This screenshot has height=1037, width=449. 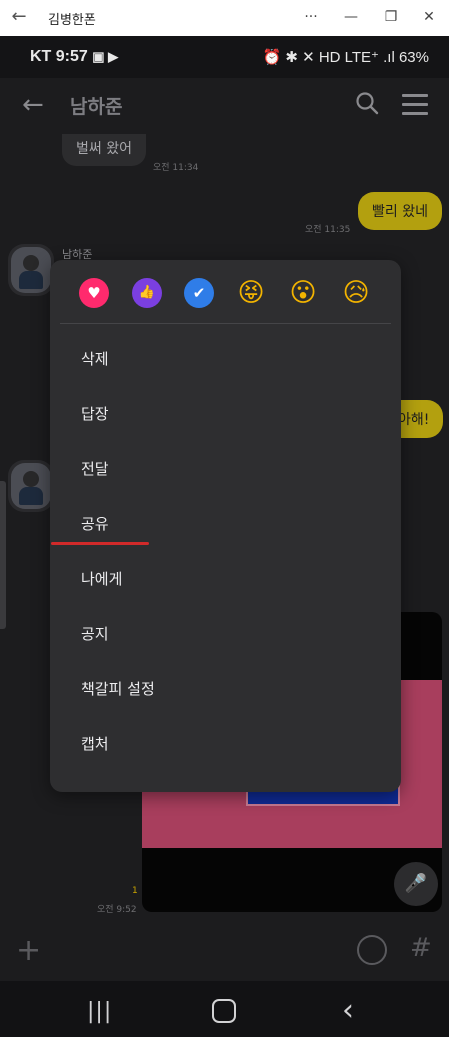 What do you see at coordinates (226, 579) in the screenshot?
I see `menu-item-to-me: 나에게` at bounding box center [226, 579].